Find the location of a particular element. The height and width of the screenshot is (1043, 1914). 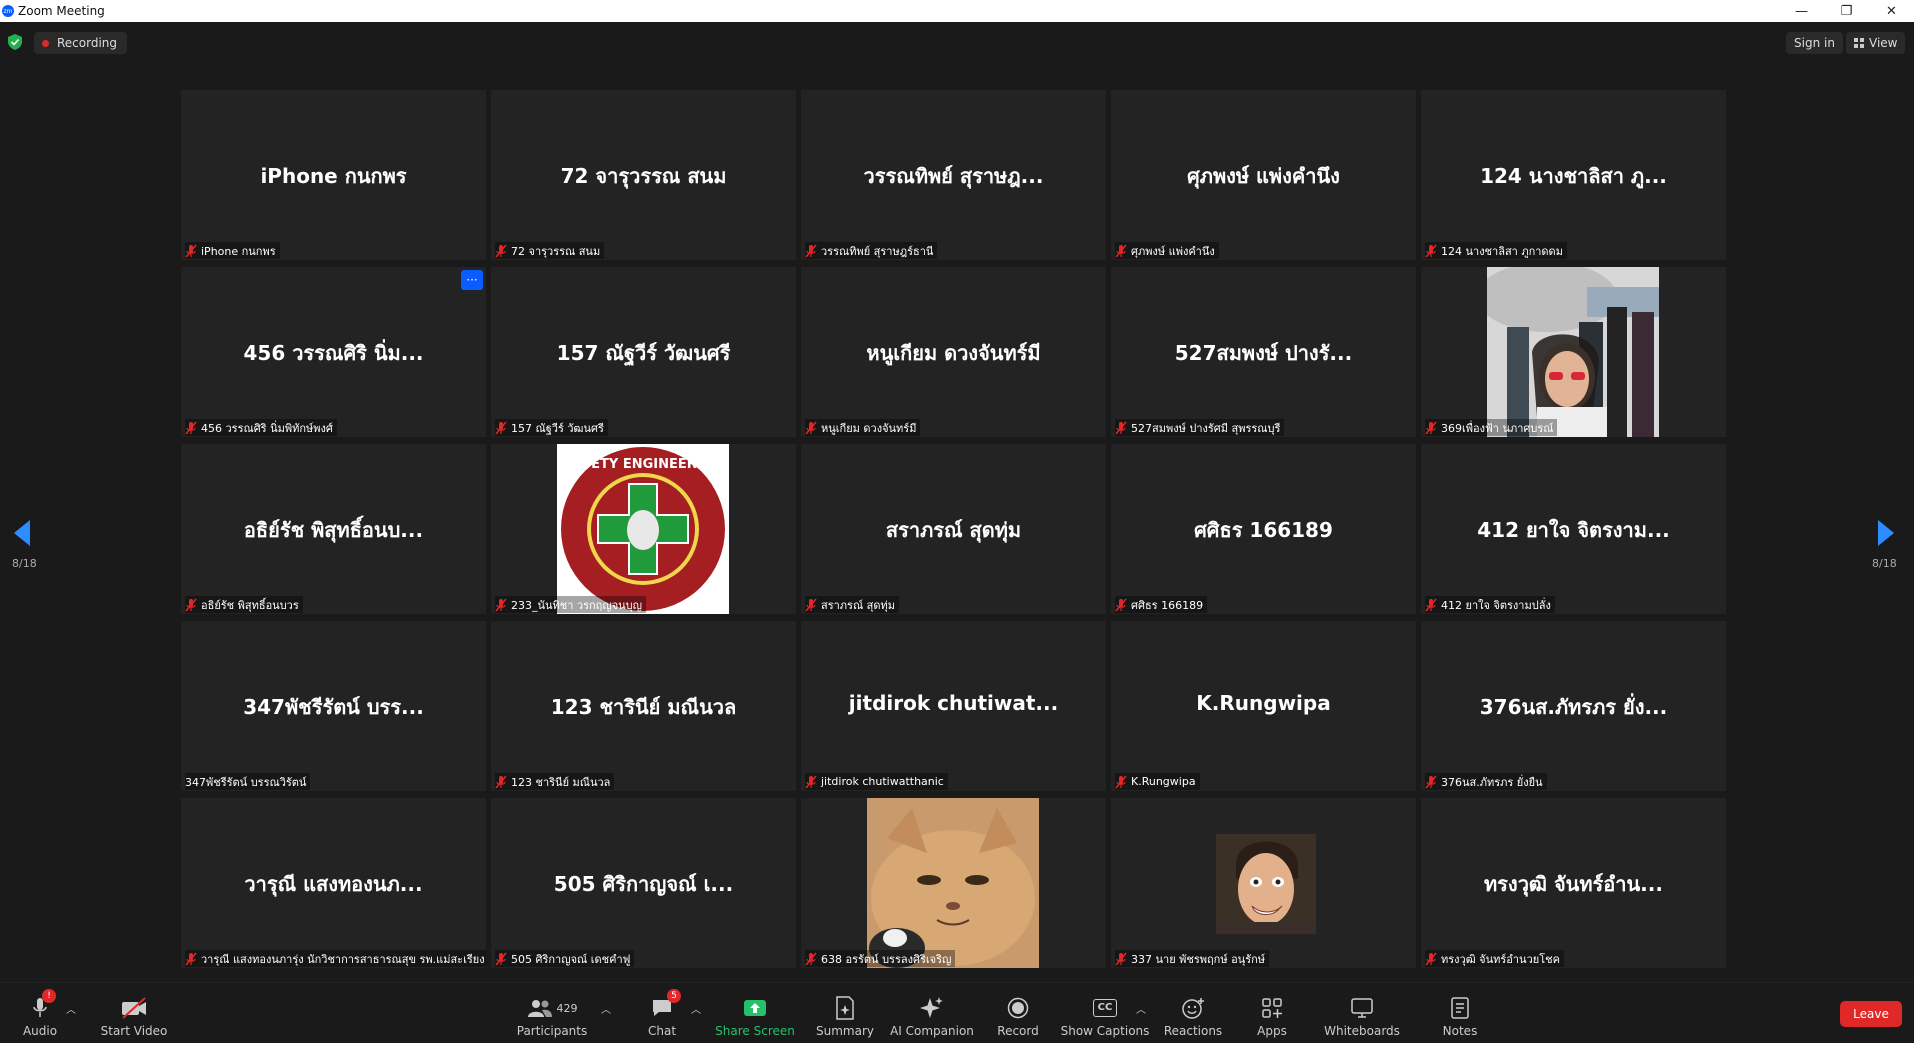

participant-name-label: 337 นาย พัชรพฤกษ์ อนุรักษ์ is located at coordinates (1192, 958).